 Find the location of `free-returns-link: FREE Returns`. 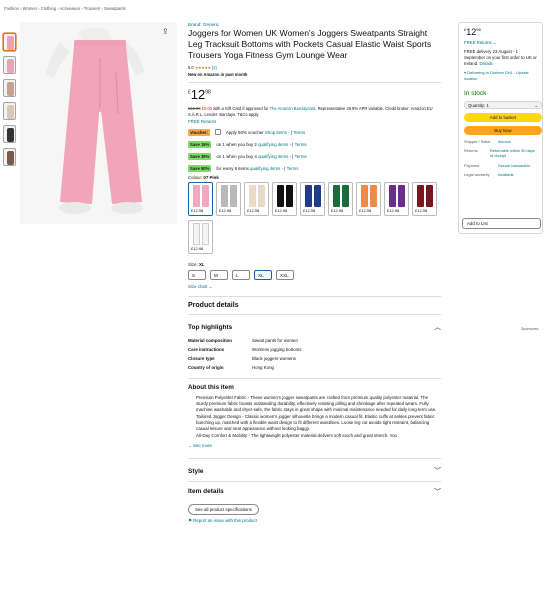

free-returns-link: FREE Returns is located at coordinates (314, 121).